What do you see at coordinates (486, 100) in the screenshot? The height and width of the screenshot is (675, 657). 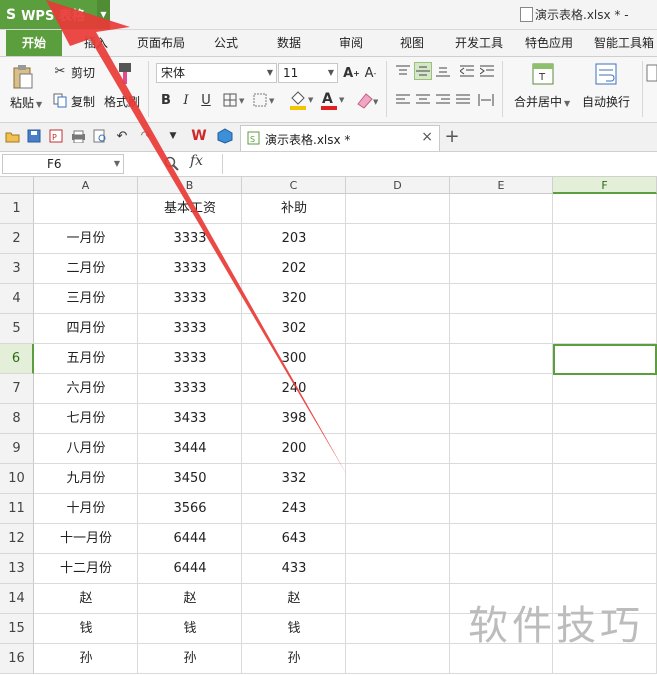 I see `distribute-icon` at bounding box center [486, 100].